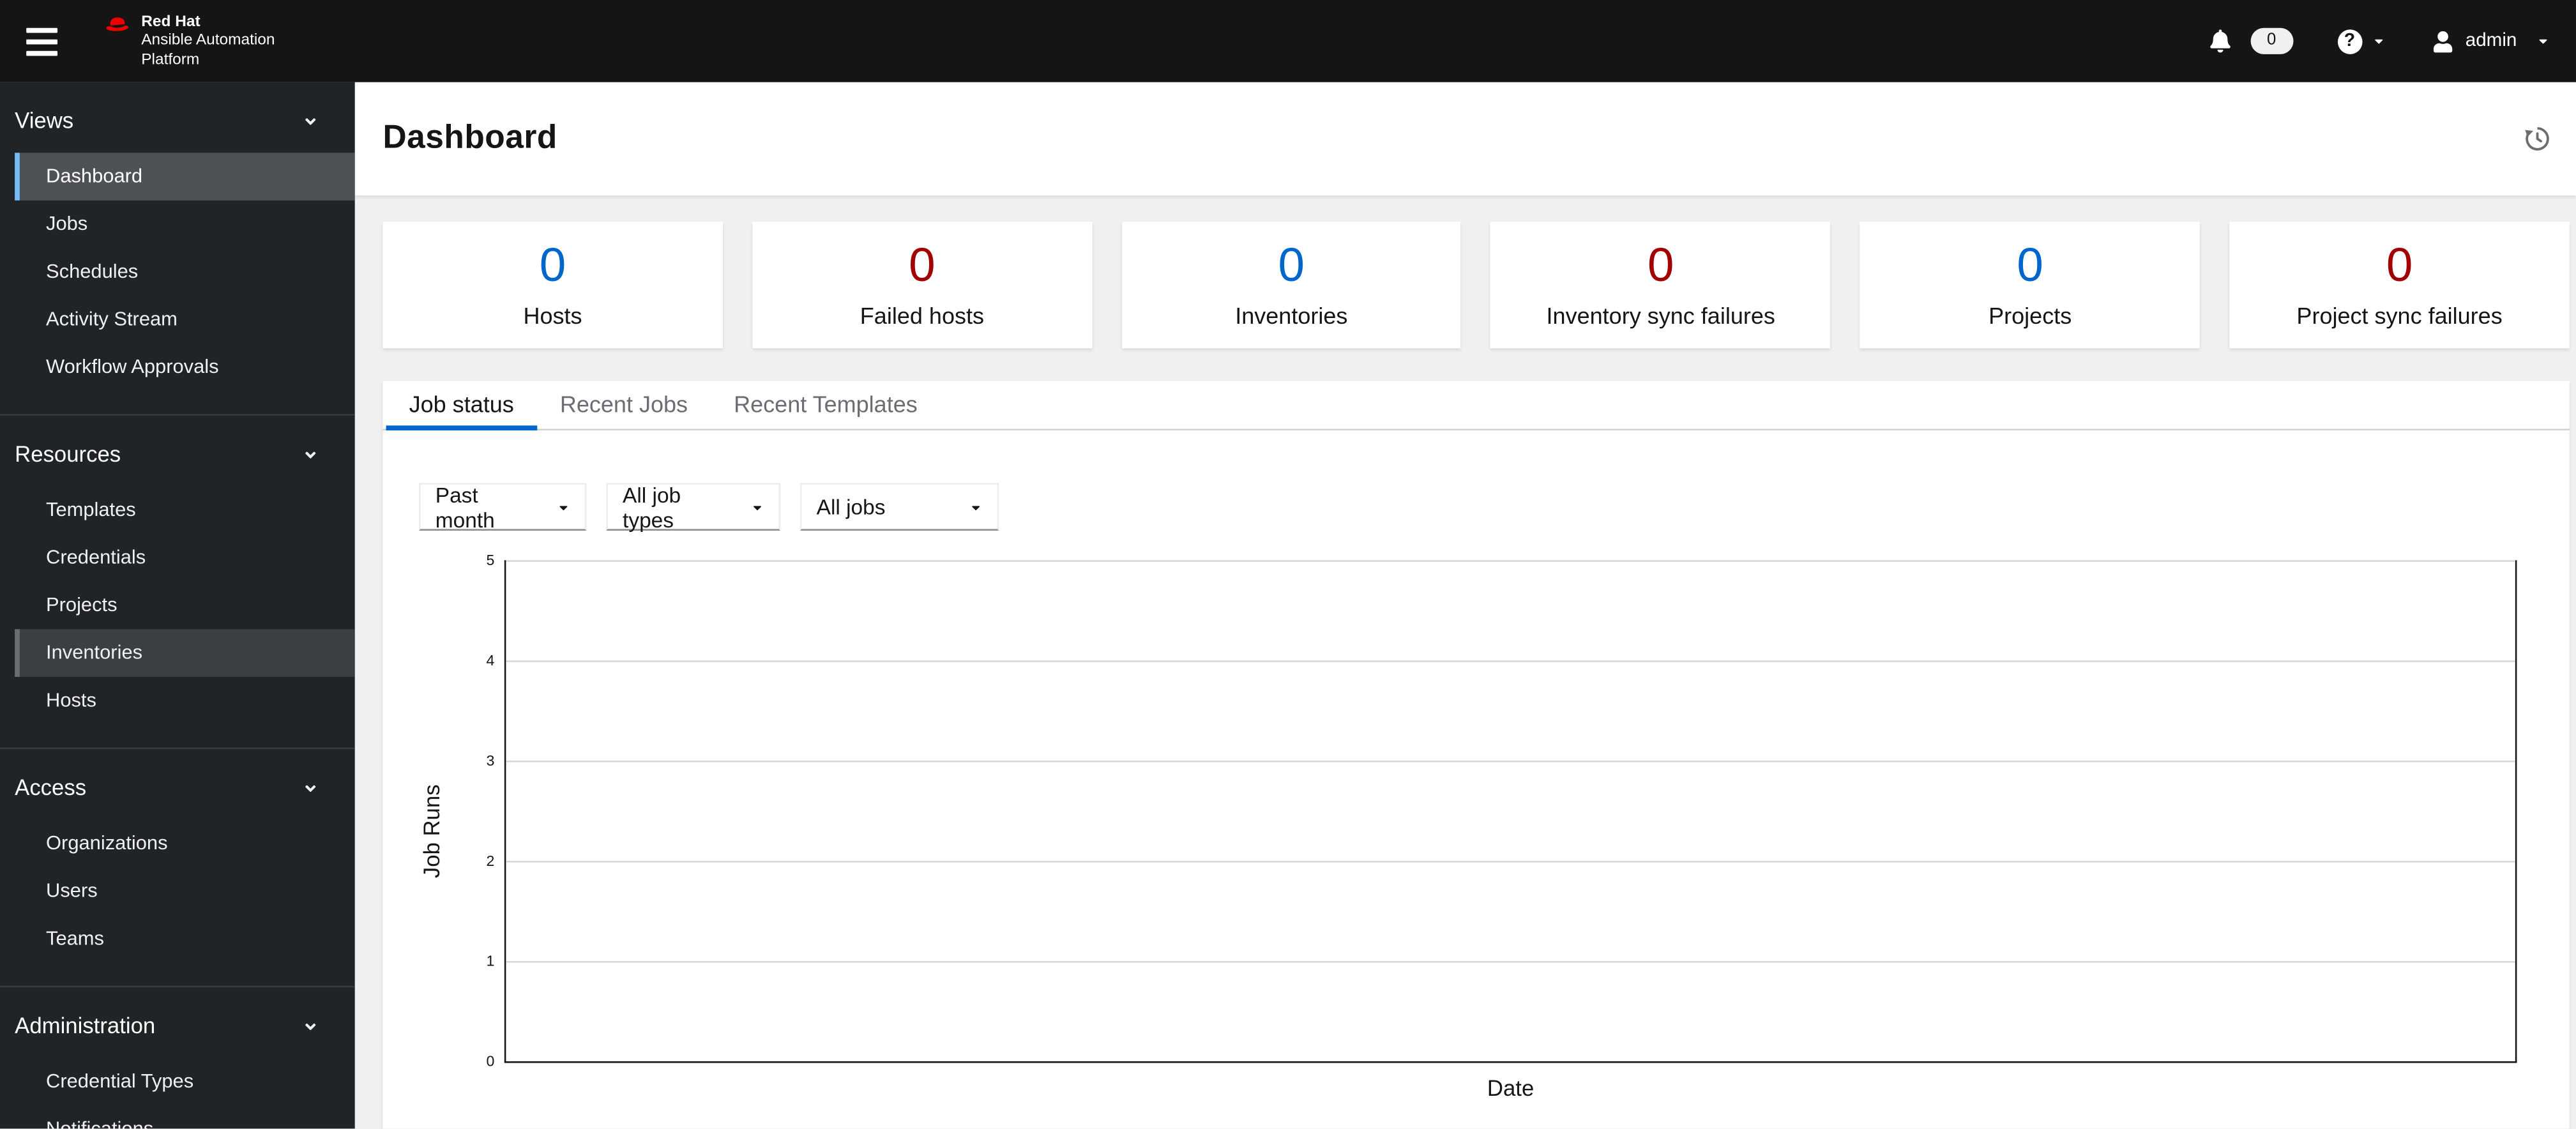 This screenshot has height=1129, width=2576. Describe the element at coordinates (624, 405) in the screenshot. I see `tab-recent-jobs: Recent Jobs` at that location.